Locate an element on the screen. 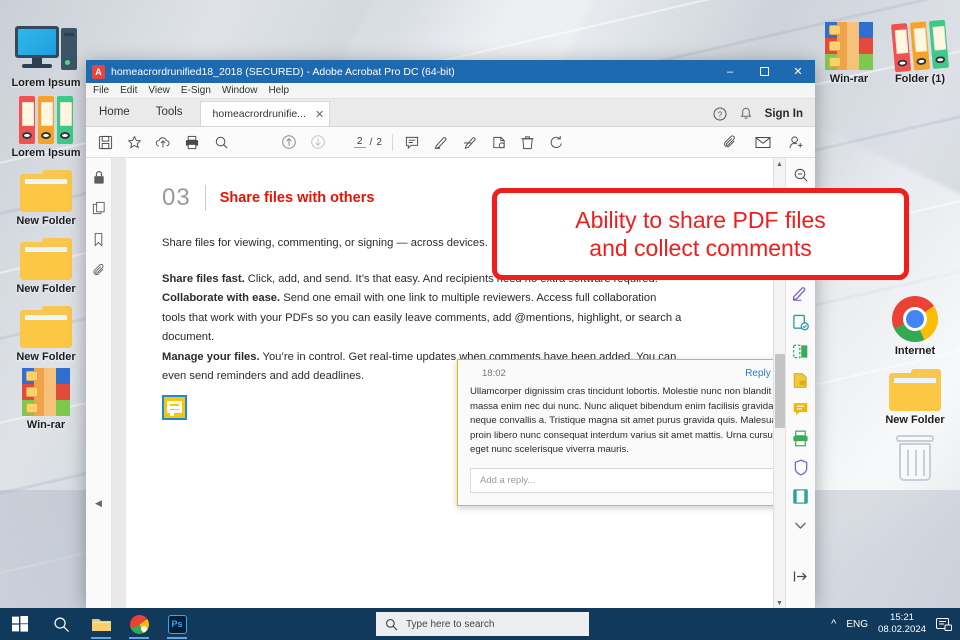 The image size is (960, 640). page-indicator: 2 / 2 is located at coordinates (368, 142).